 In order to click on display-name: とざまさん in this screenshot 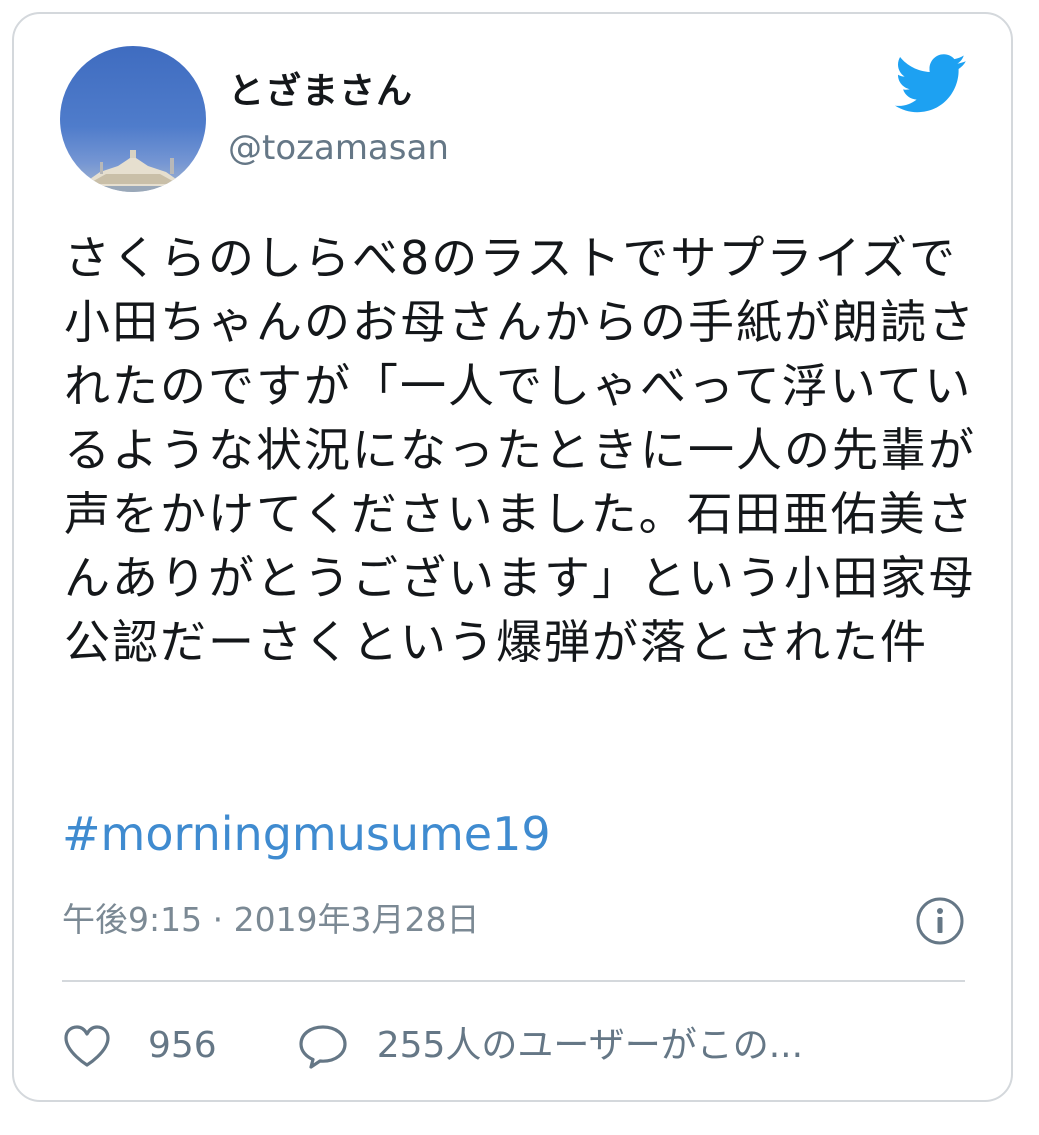, I will do `click(320, 92)`.